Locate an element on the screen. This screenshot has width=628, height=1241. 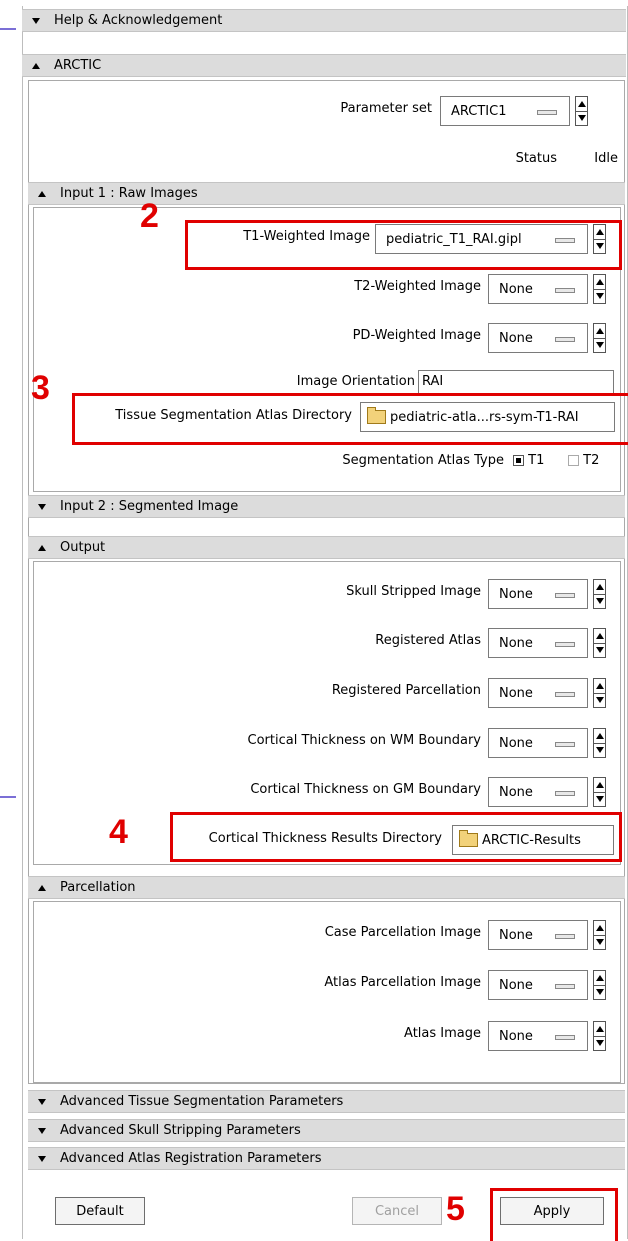
atlas-type-t1-option: T1 is located at coordinates (528, 460).